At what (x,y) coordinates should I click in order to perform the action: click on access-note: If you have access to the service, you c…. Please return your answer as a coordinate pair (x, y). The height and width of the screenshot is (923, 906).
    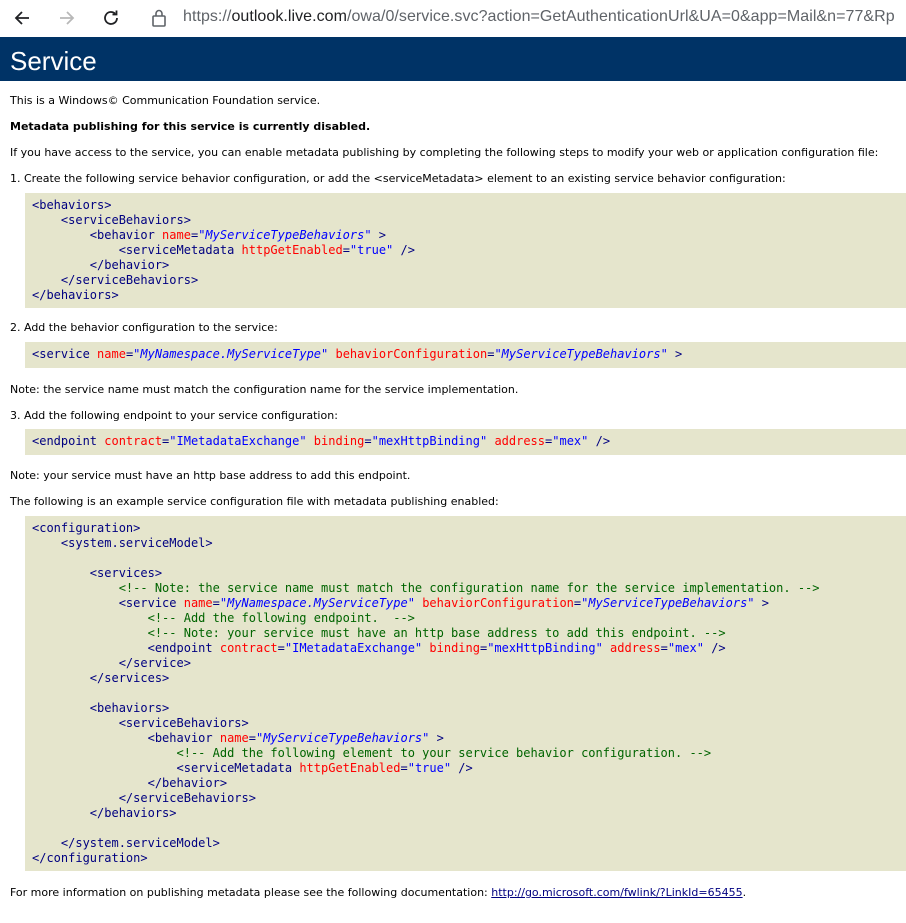
    Looking at the image, I should click on (444, 152).